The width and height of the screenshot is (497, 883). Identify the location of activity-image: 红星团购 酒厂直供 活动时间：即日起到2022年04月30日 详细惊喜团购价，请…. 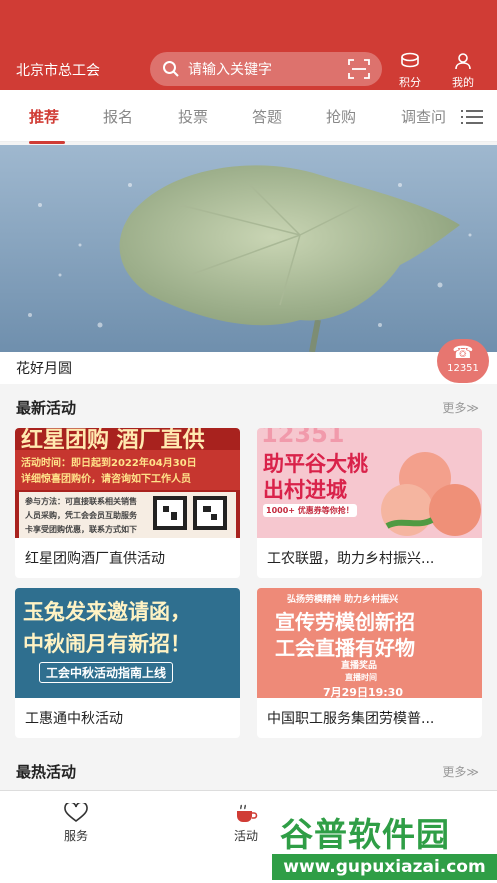
(127, 483).